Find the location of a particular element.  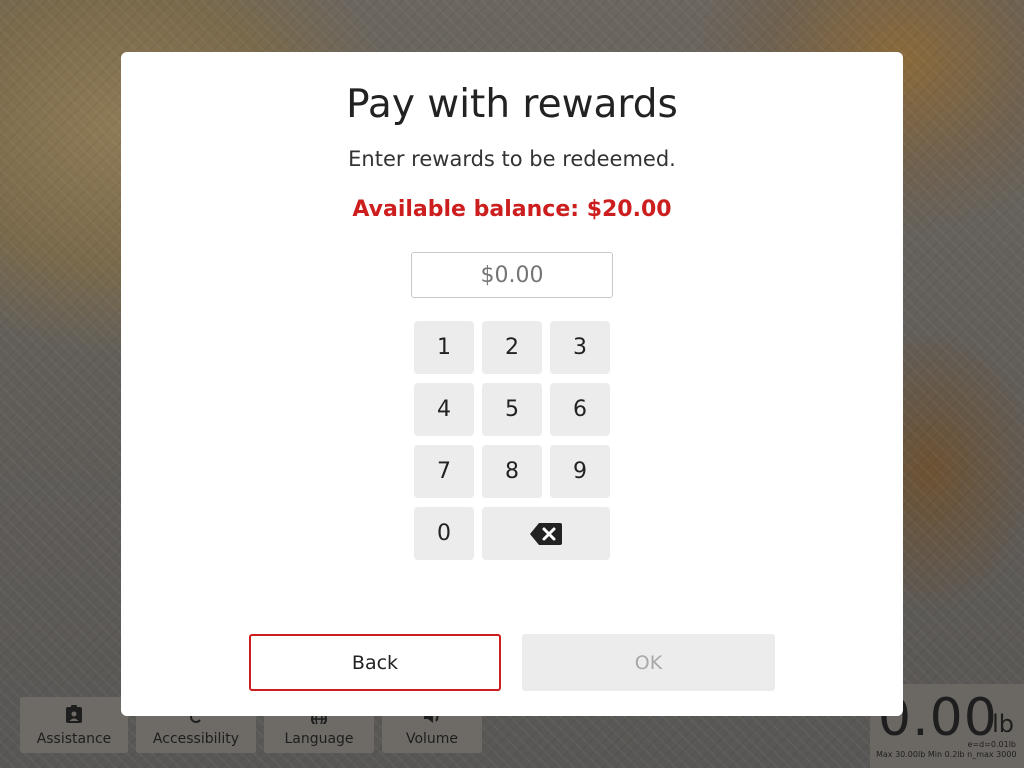

backspace-icon is located at coordinates (546, 533).